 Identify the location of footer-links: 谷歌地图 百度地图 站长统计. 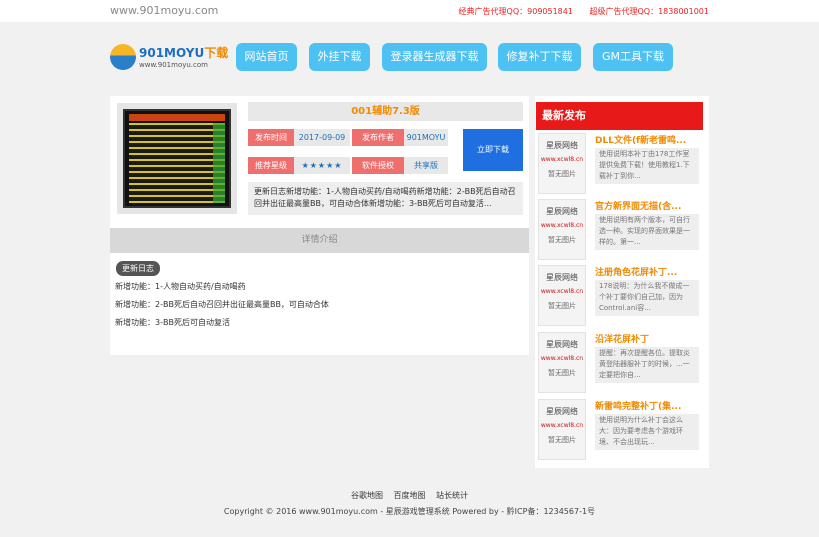
(409, 495).